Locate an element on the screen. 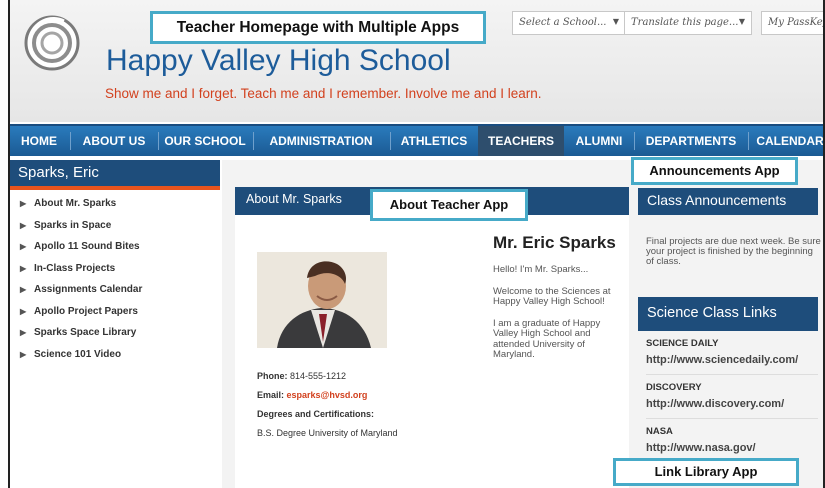  phone-value: 814-555-1212 is located at coordinates (318, 376).